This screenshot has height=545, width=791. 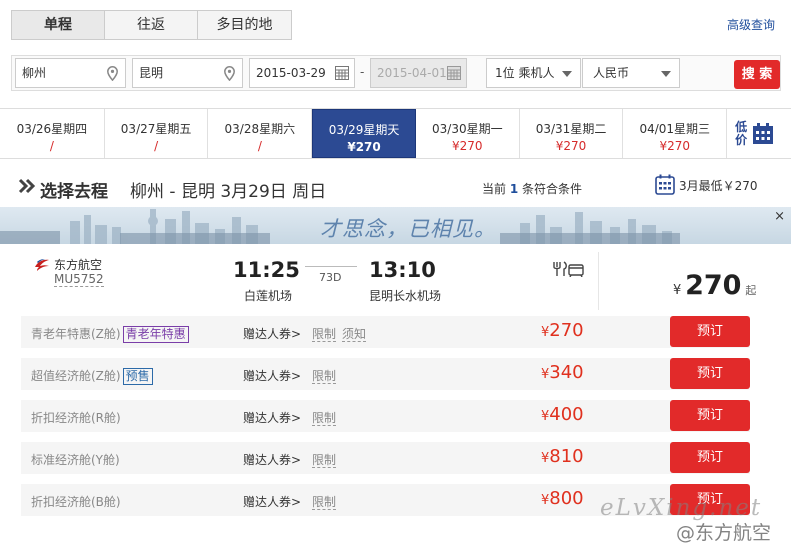 What do you see at coordinates (156, 129) in the screenshot?
I see `date-label: 03/27星期五` at bounding box center [156, 129].